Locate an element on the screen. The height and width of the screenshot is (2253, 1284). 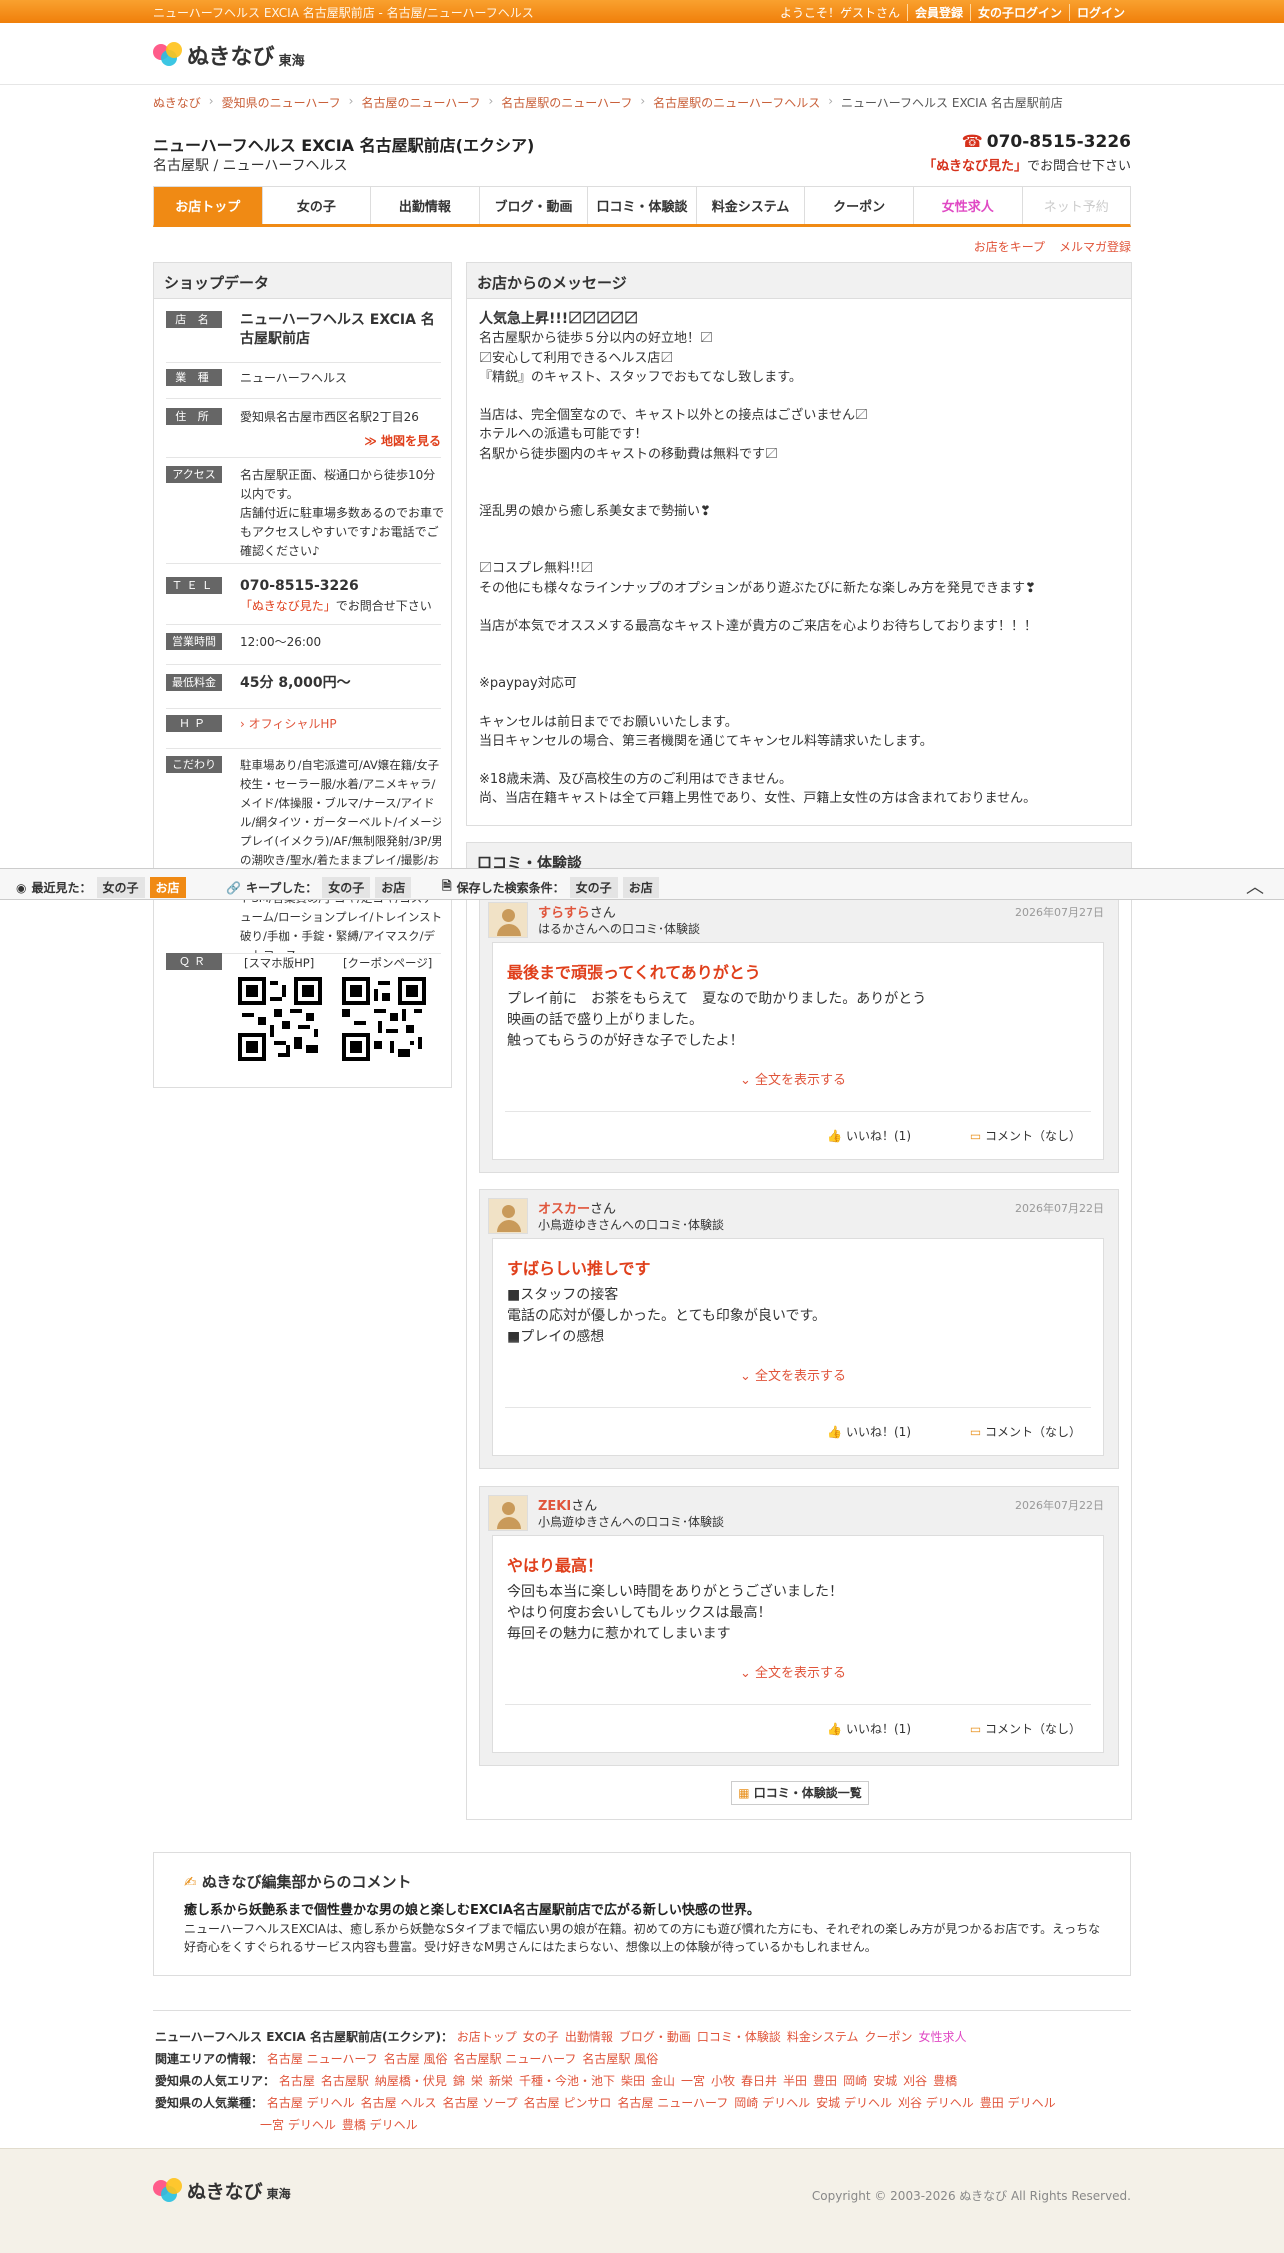
mailmag-link: メルマガ登録 is located at coordinates (1095, 246).